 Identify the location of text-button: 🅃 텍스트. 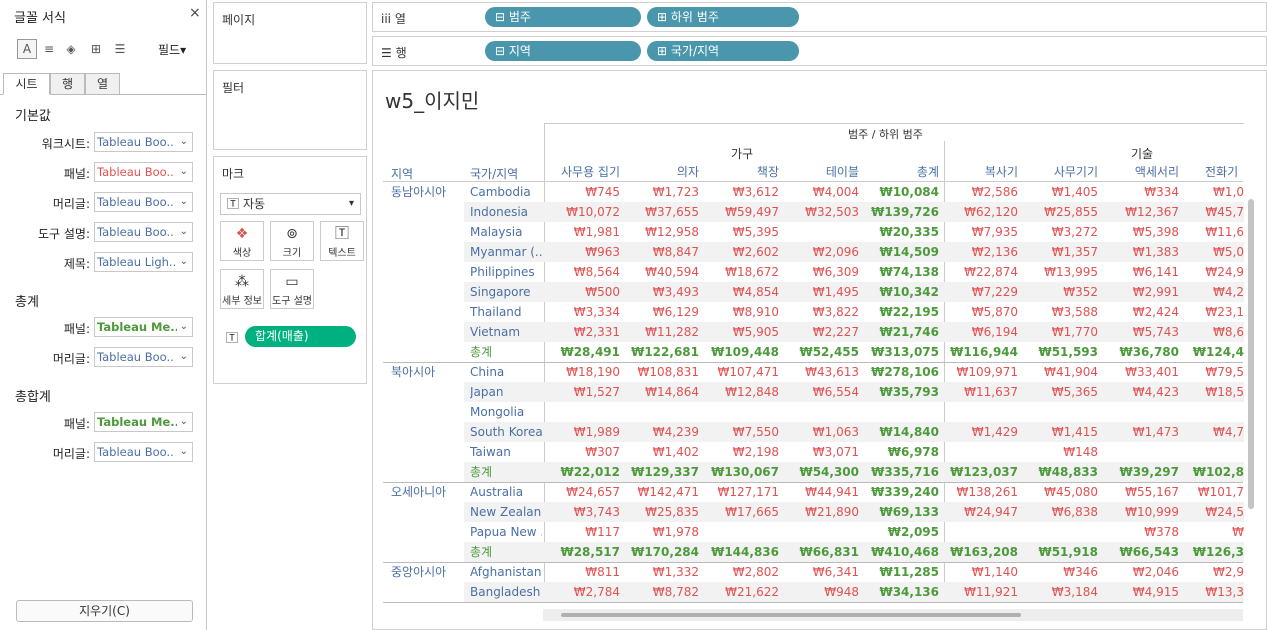
(342, 241).